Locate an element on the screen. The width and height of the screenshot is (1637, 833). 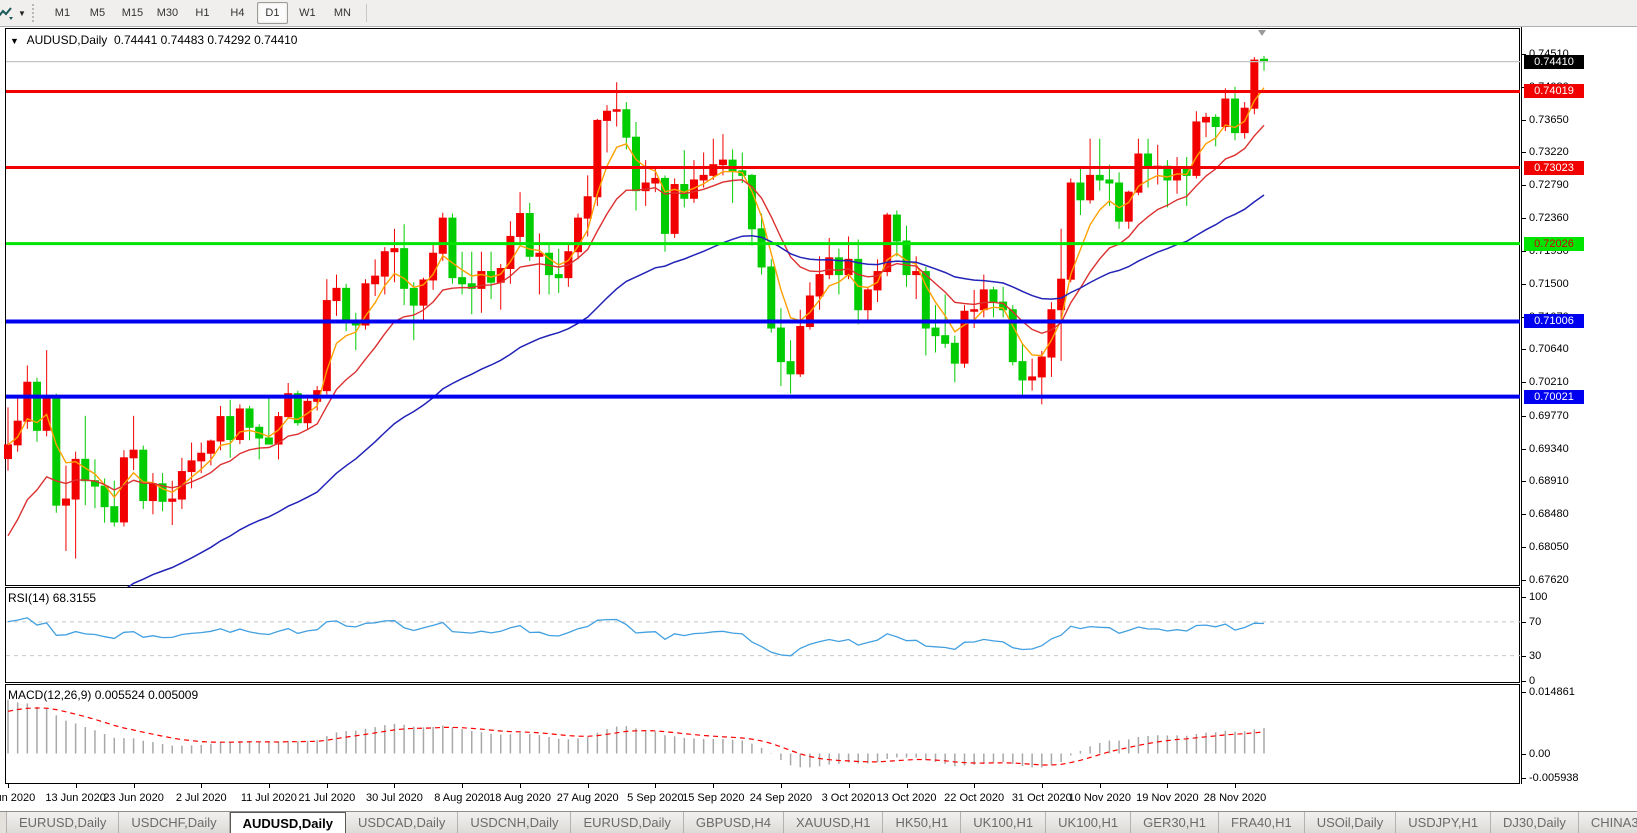
timeframe-button-h1: H1 is located at coordinates (202, 13).